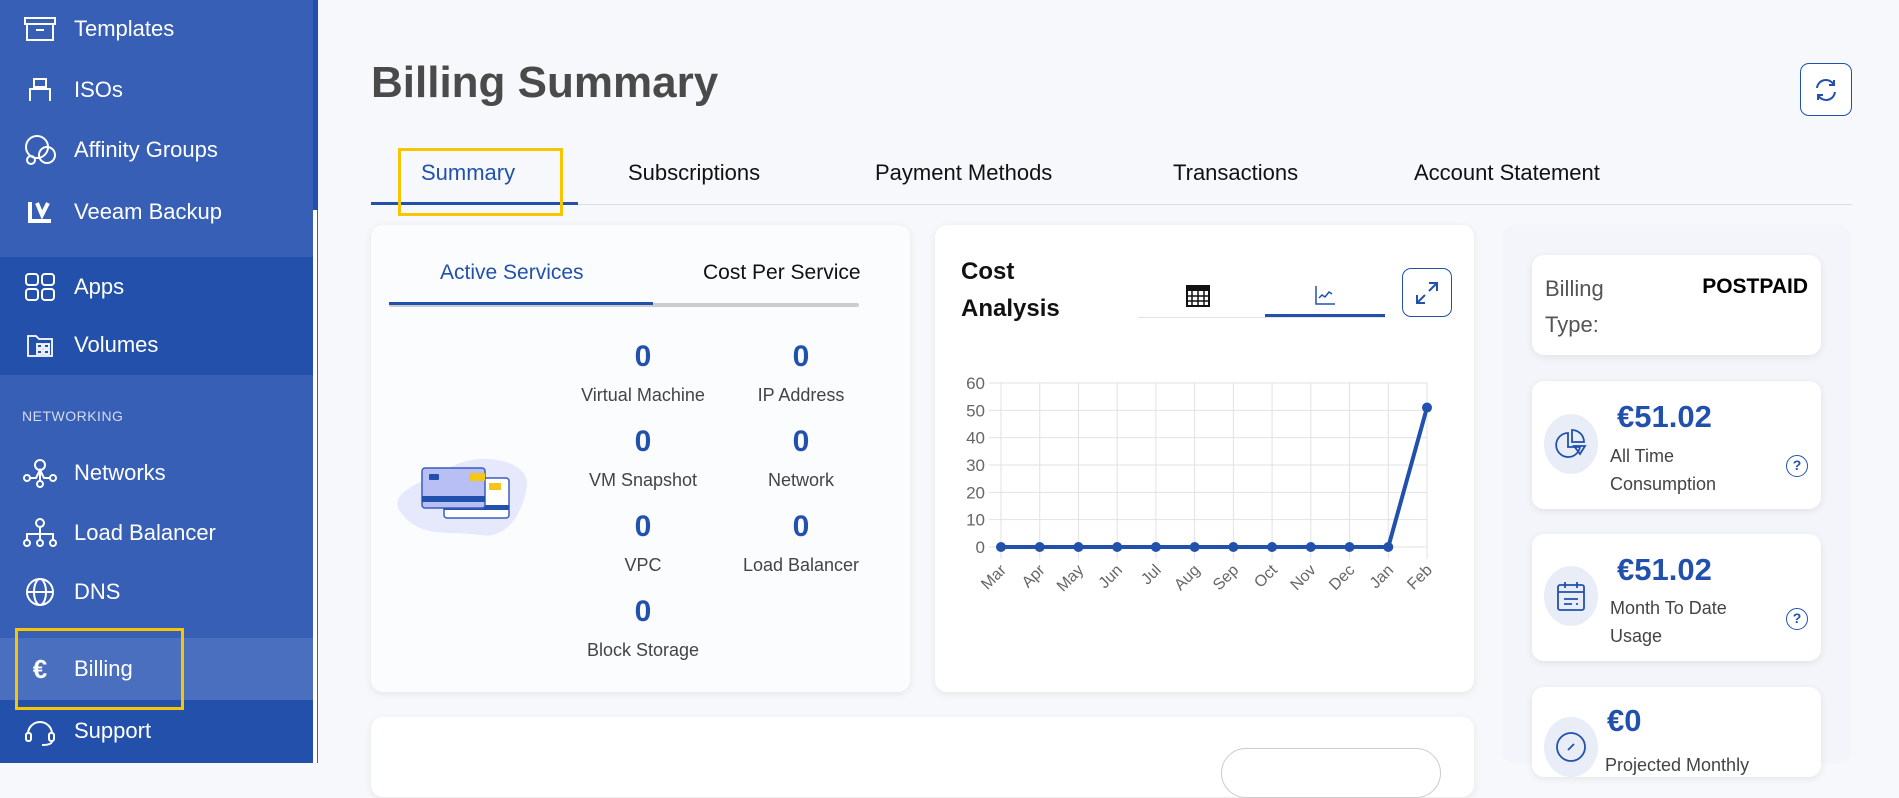 The height and width of the screenshot is (798, 1899). I want to click on label-line: Billing, so click(1574, 288).